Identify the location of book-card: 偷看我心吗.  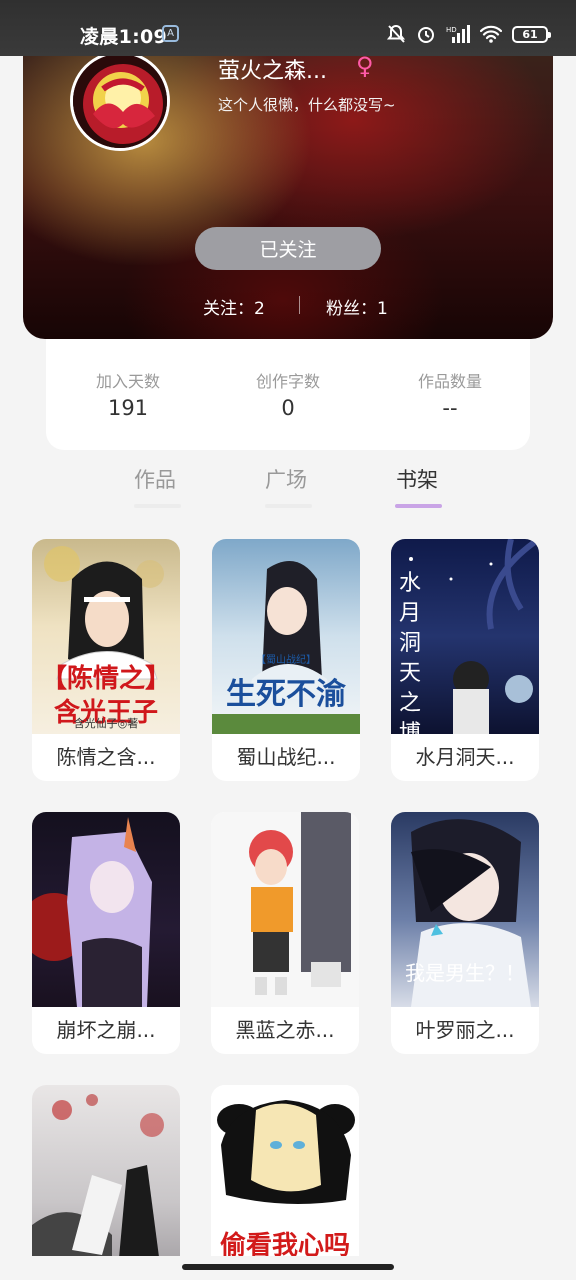
(285, 1182).